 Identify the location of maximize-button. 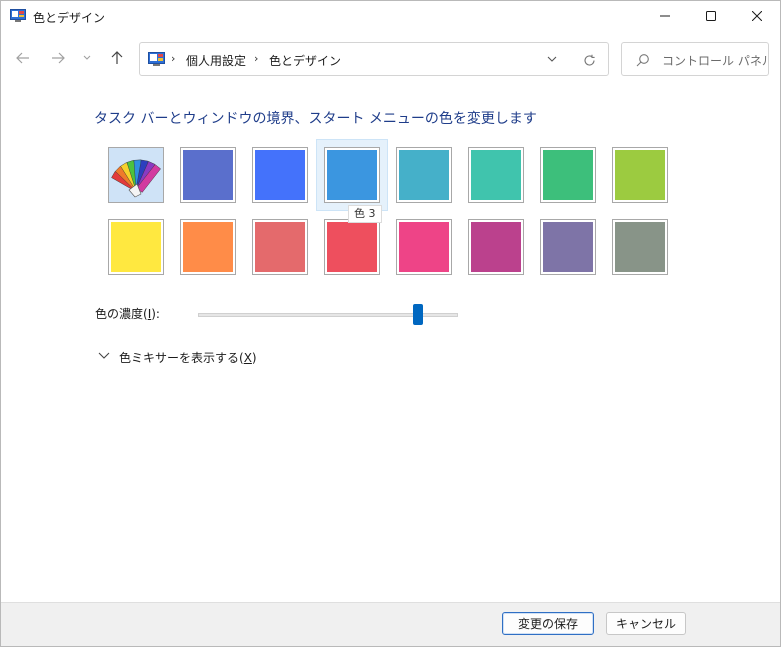
(711, 16).